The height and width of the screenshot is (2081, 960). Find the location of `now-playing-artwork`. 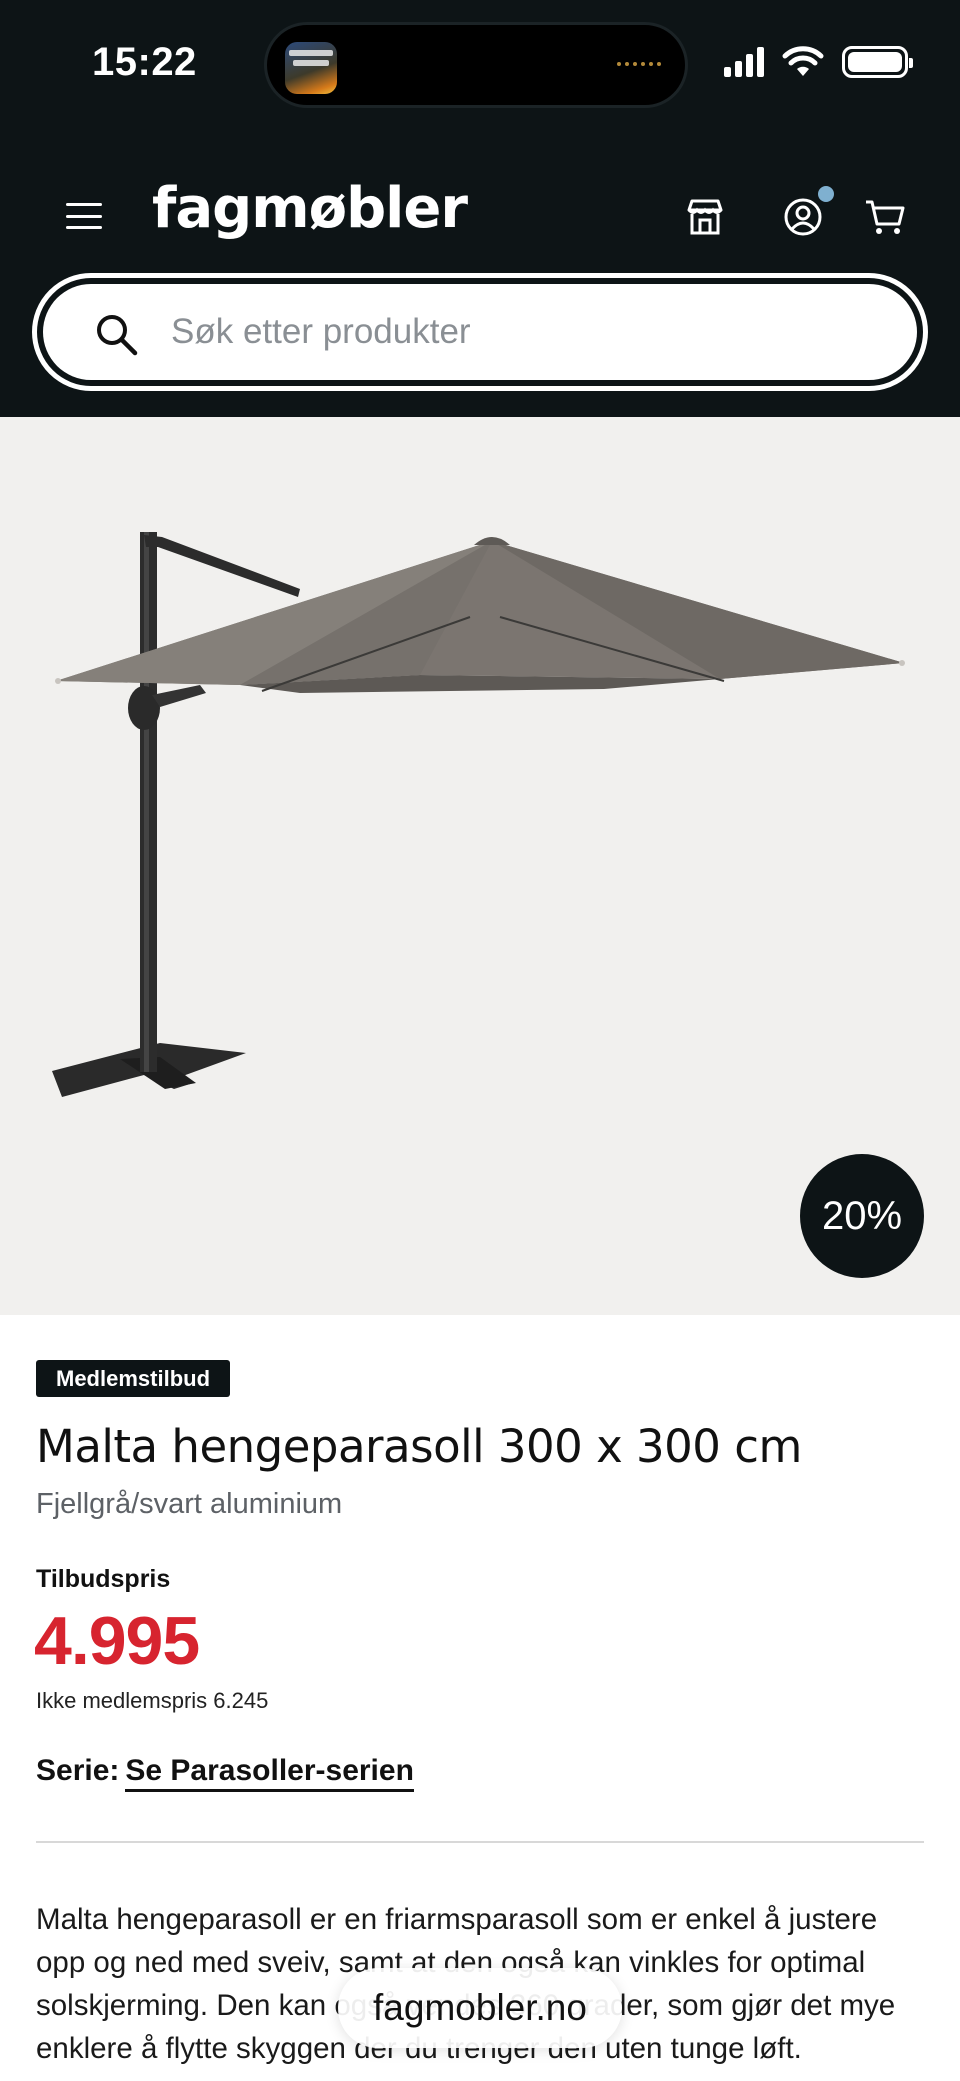

now-playing-artwork is located at coordinates (311, 68).